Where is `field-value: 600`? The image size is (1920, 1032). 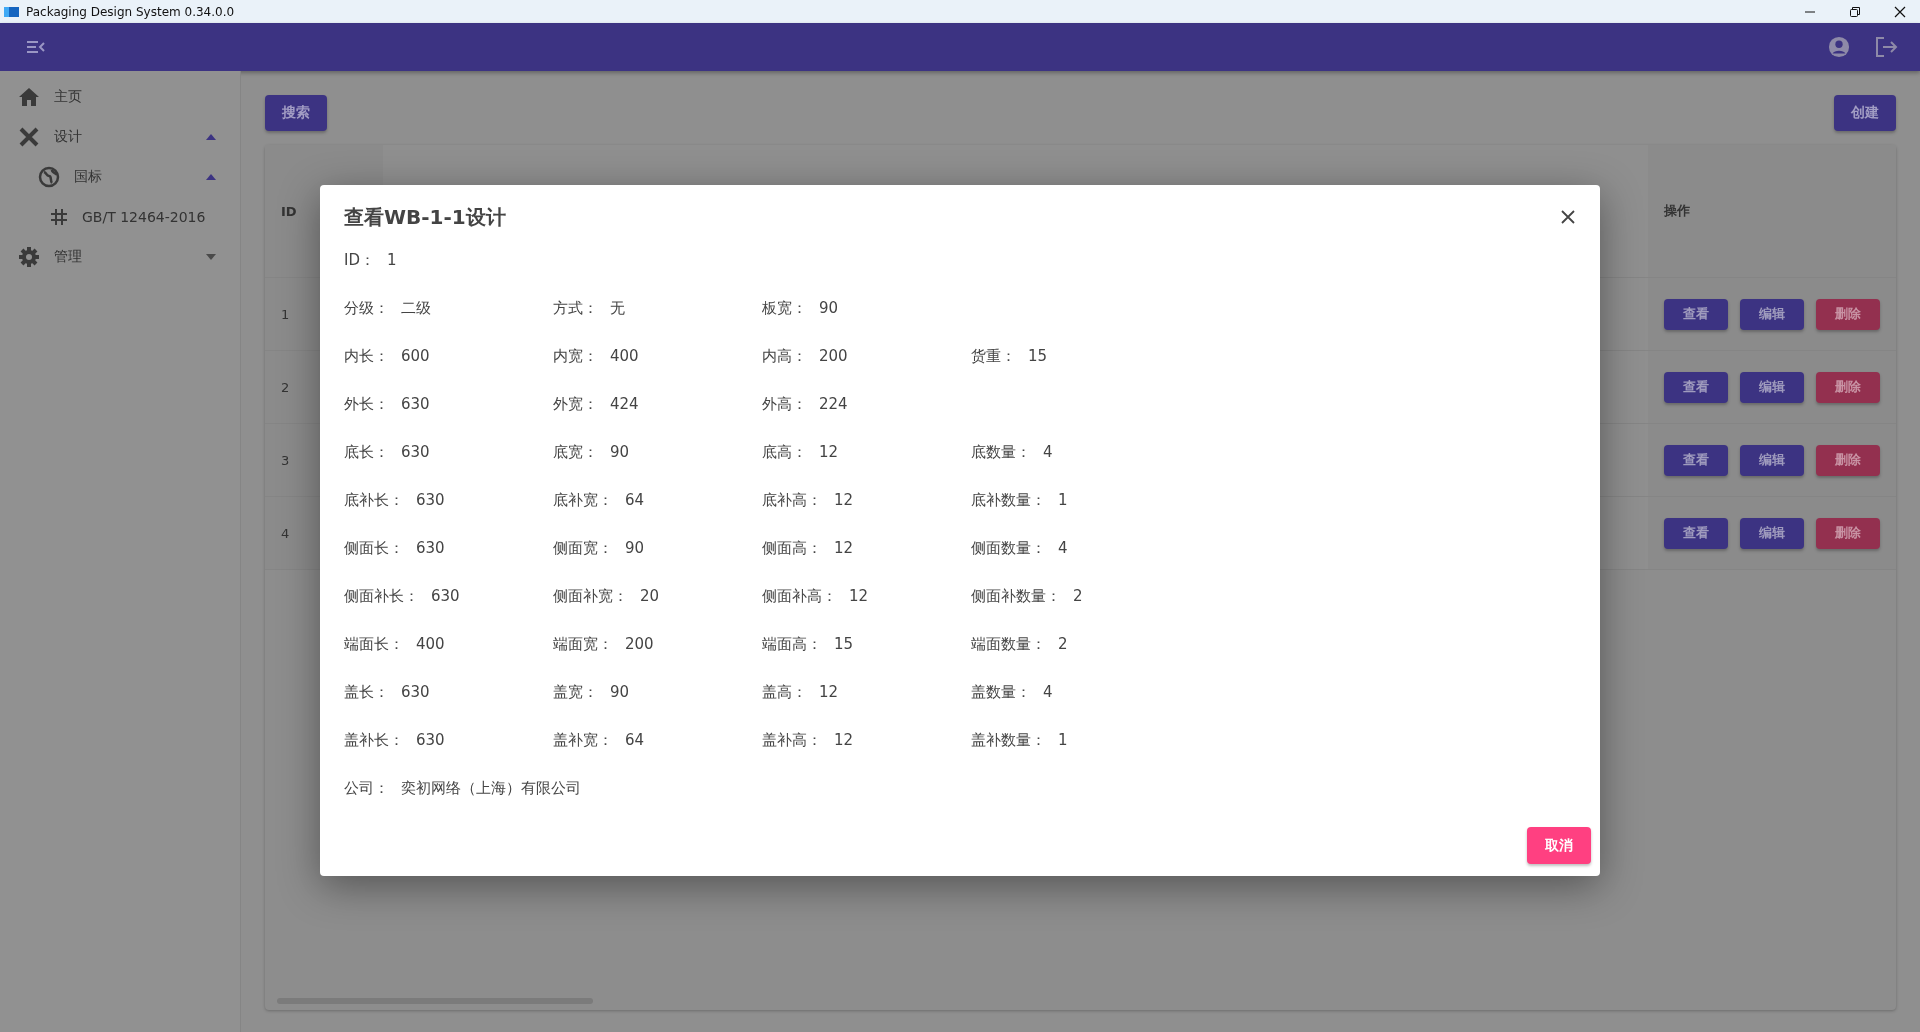 field-value: 600 is located at coordinates (415, 356).